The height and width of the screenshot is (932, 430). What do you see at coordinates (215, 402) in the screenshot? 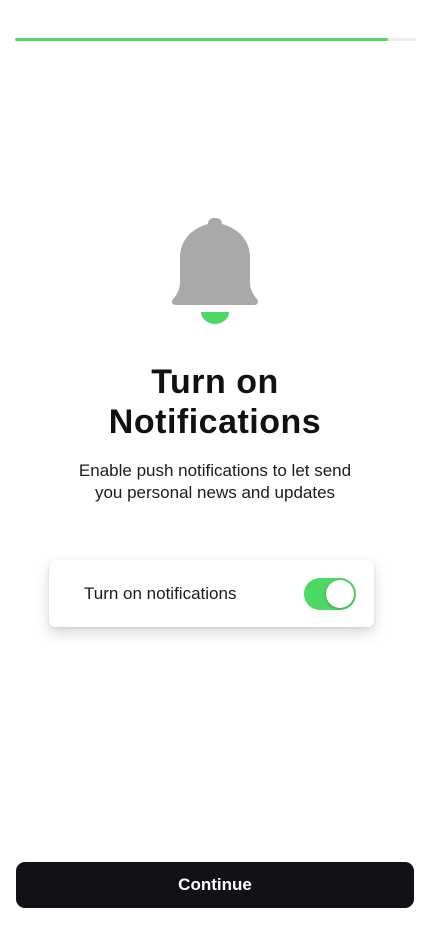
I see `page-title: Turn on Notifications` at bounding box center [215, 402].